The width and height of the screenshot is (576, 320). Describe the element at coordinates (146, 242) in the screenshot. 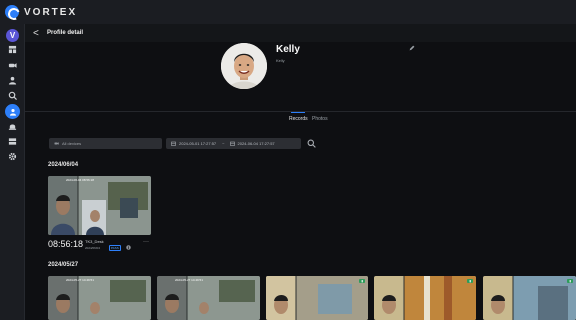

I see `more-options-button: ···` at that location.